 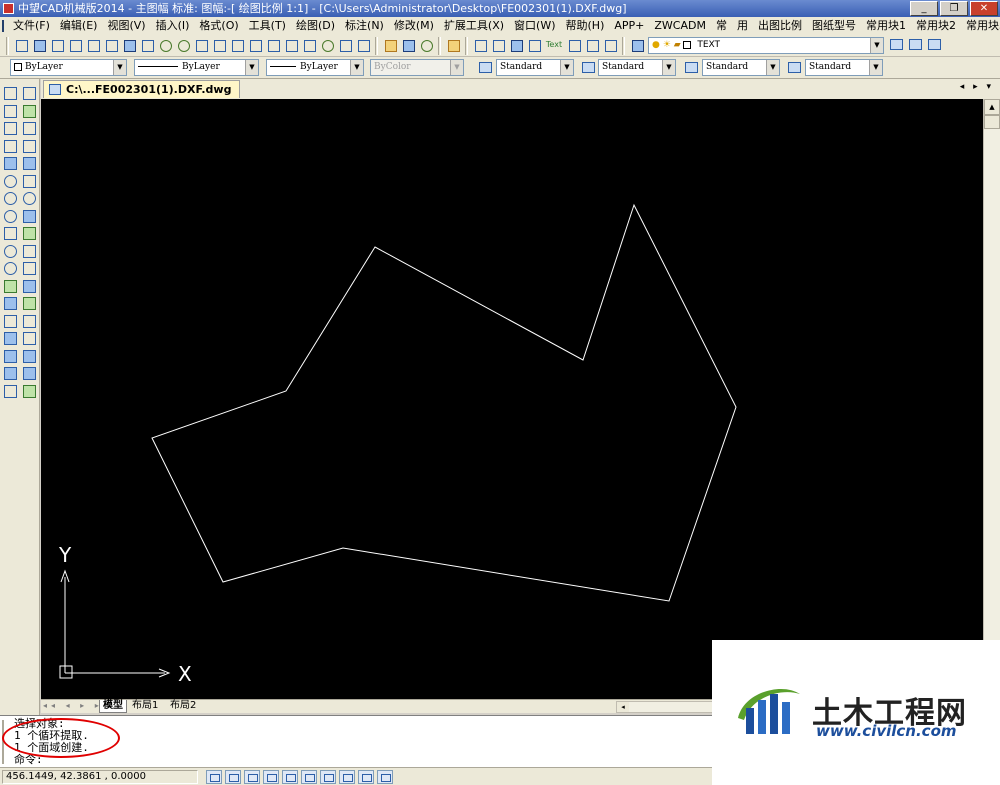 I want to click on stretch-icon, so click(x=29, y=233).